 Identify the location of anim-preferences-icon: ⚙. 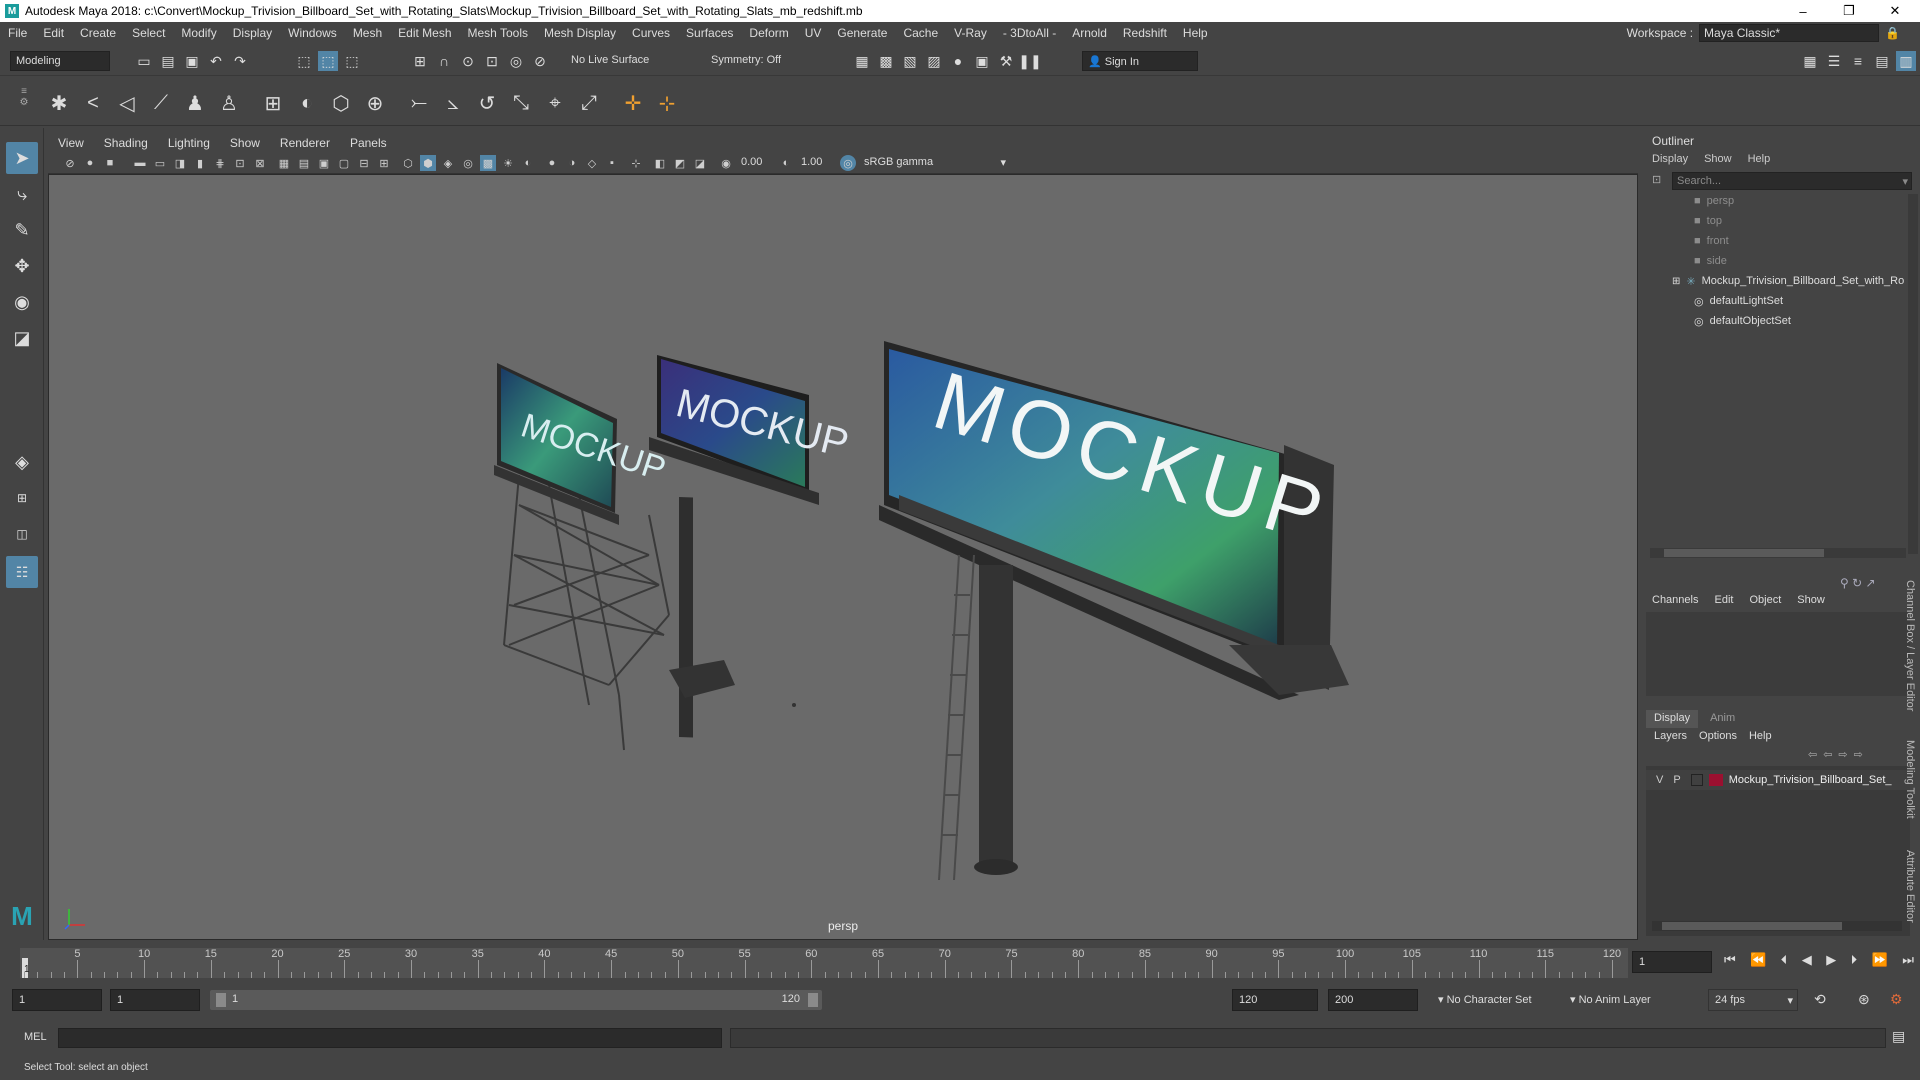
(1896, 999).